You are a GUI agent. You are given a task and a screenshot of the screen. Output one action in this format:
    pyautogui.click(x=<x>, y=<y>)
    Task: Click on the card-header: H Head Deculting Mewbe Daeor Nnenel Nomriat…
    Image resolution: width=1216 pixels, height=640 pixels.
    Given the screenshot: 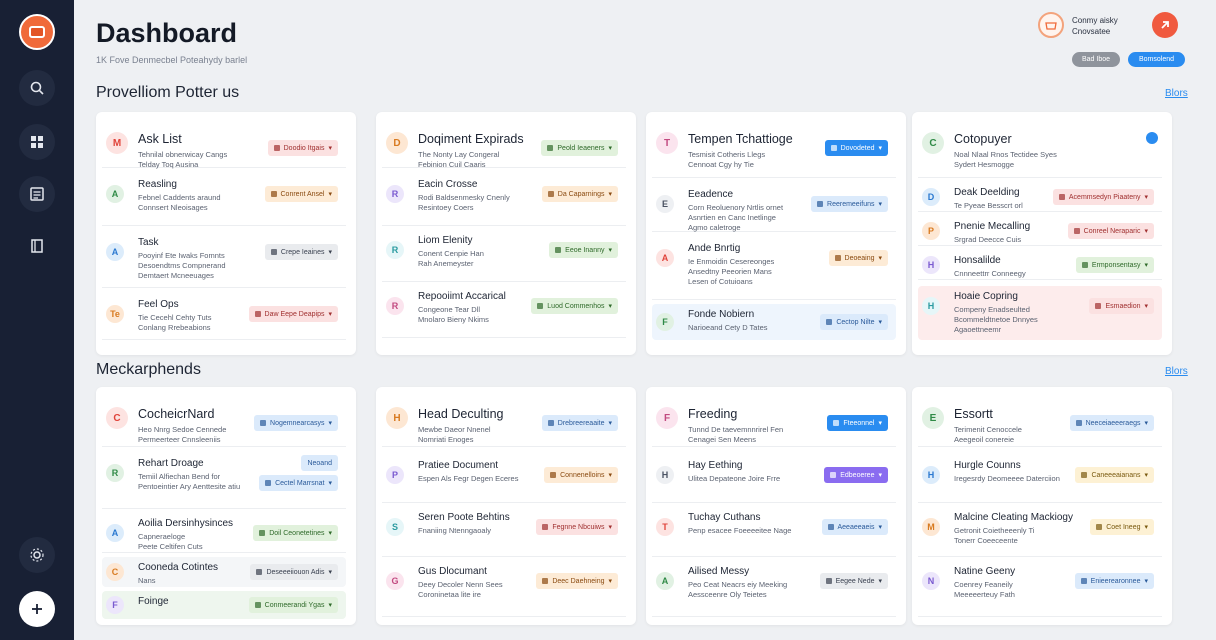 What is the action you would take?
    pyautogui.click(x=504, y=424)
    